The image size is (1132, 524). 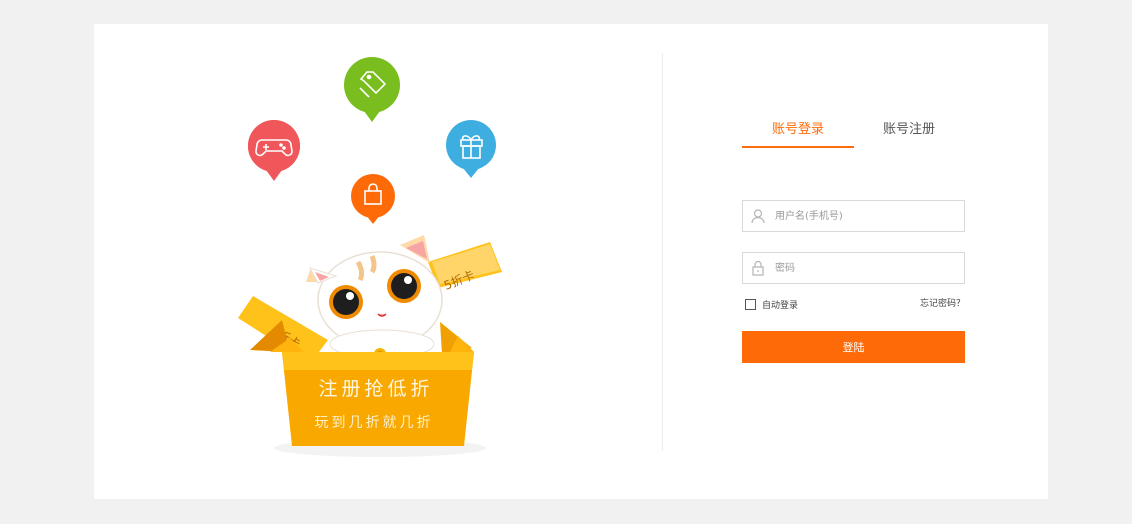 What do you see at coordinates (865, 216) in the screenshot?
I see `username-input` at bounding box center [865, 216].